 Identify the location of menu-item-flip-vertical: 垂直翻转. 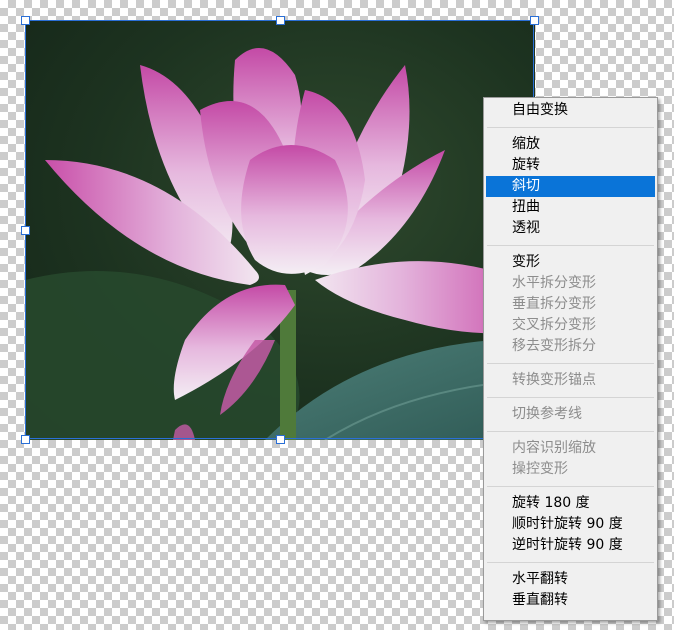
(570, 600).